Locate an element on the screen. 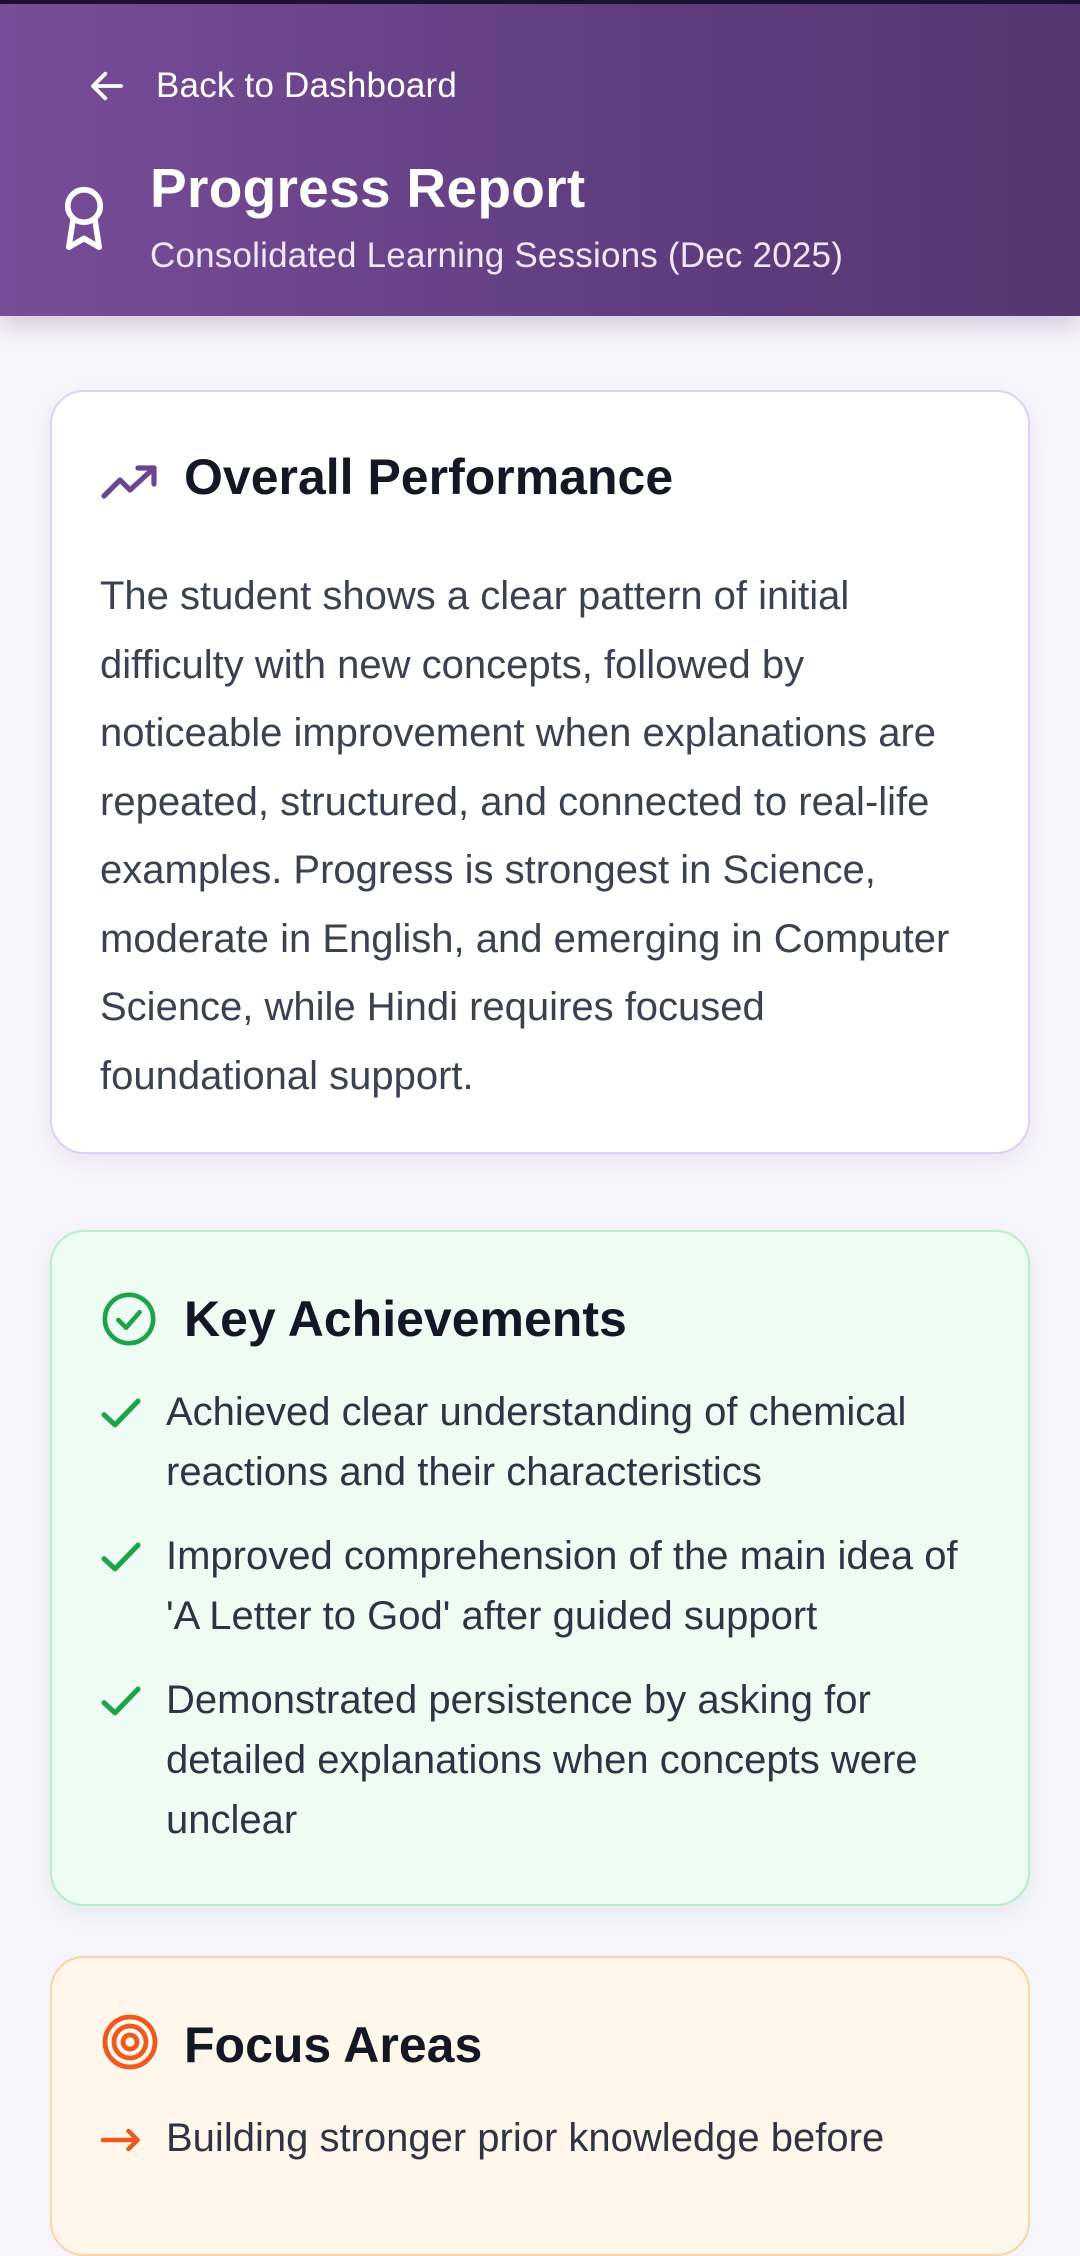 The width and height of the screenshot is (1080, 2256). focus-item-text: Building stronger prior knowledge before is located at coordinates (525, 2138).